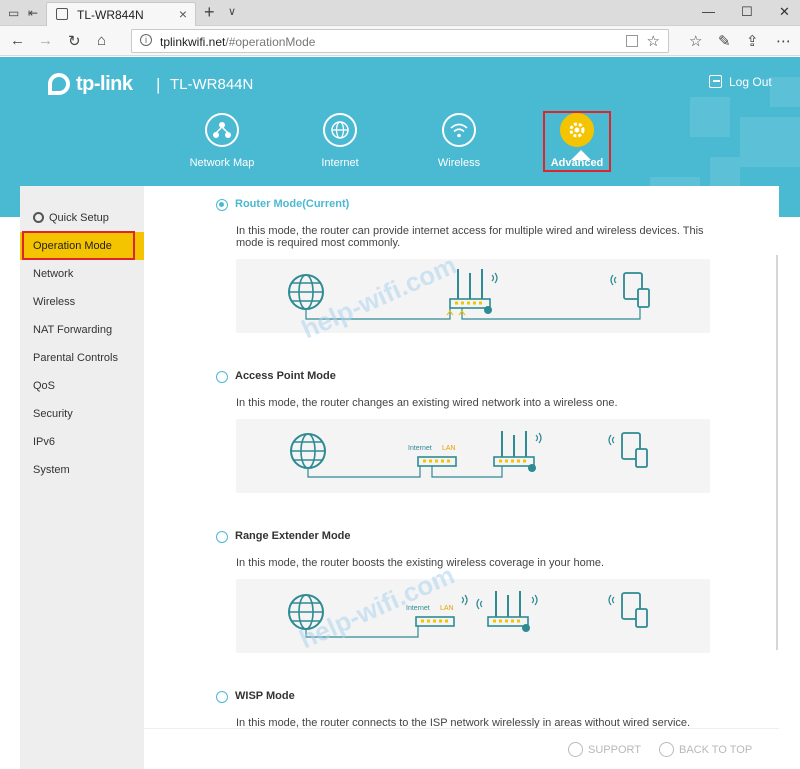 The width and height of the screenshot is (800, 769). What do you see at coordinates (293, 536) in the screenshot?
I see `mode-title: Range Extender Mode` at bounding box center [293, 536].